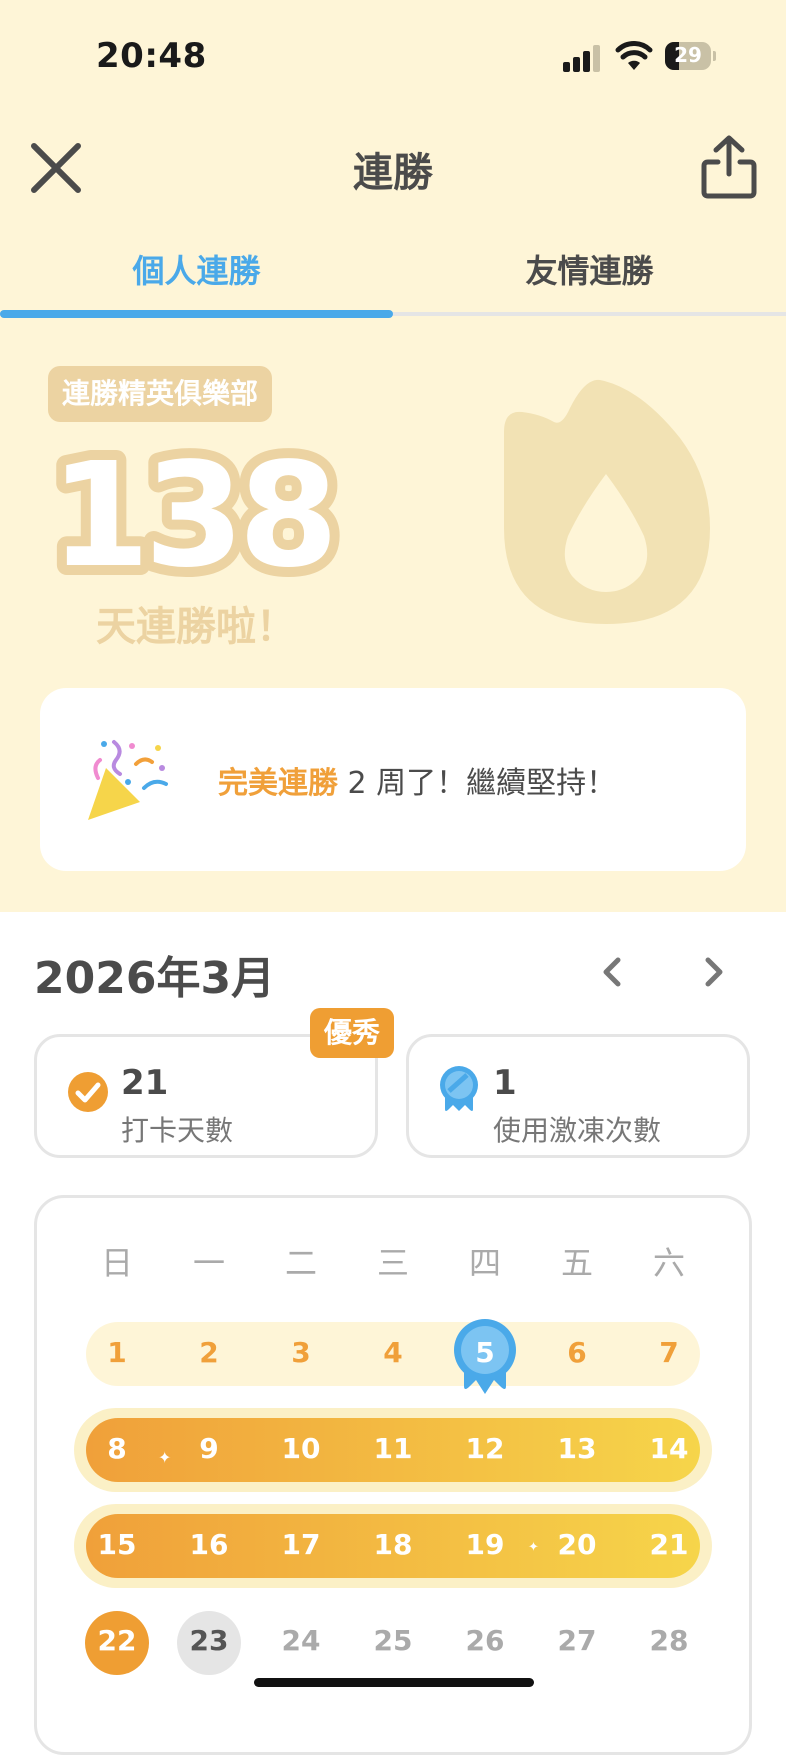 The height and width of the screenshot is (1755, 786). I want to click on home-indicator, so click(394, 1682).